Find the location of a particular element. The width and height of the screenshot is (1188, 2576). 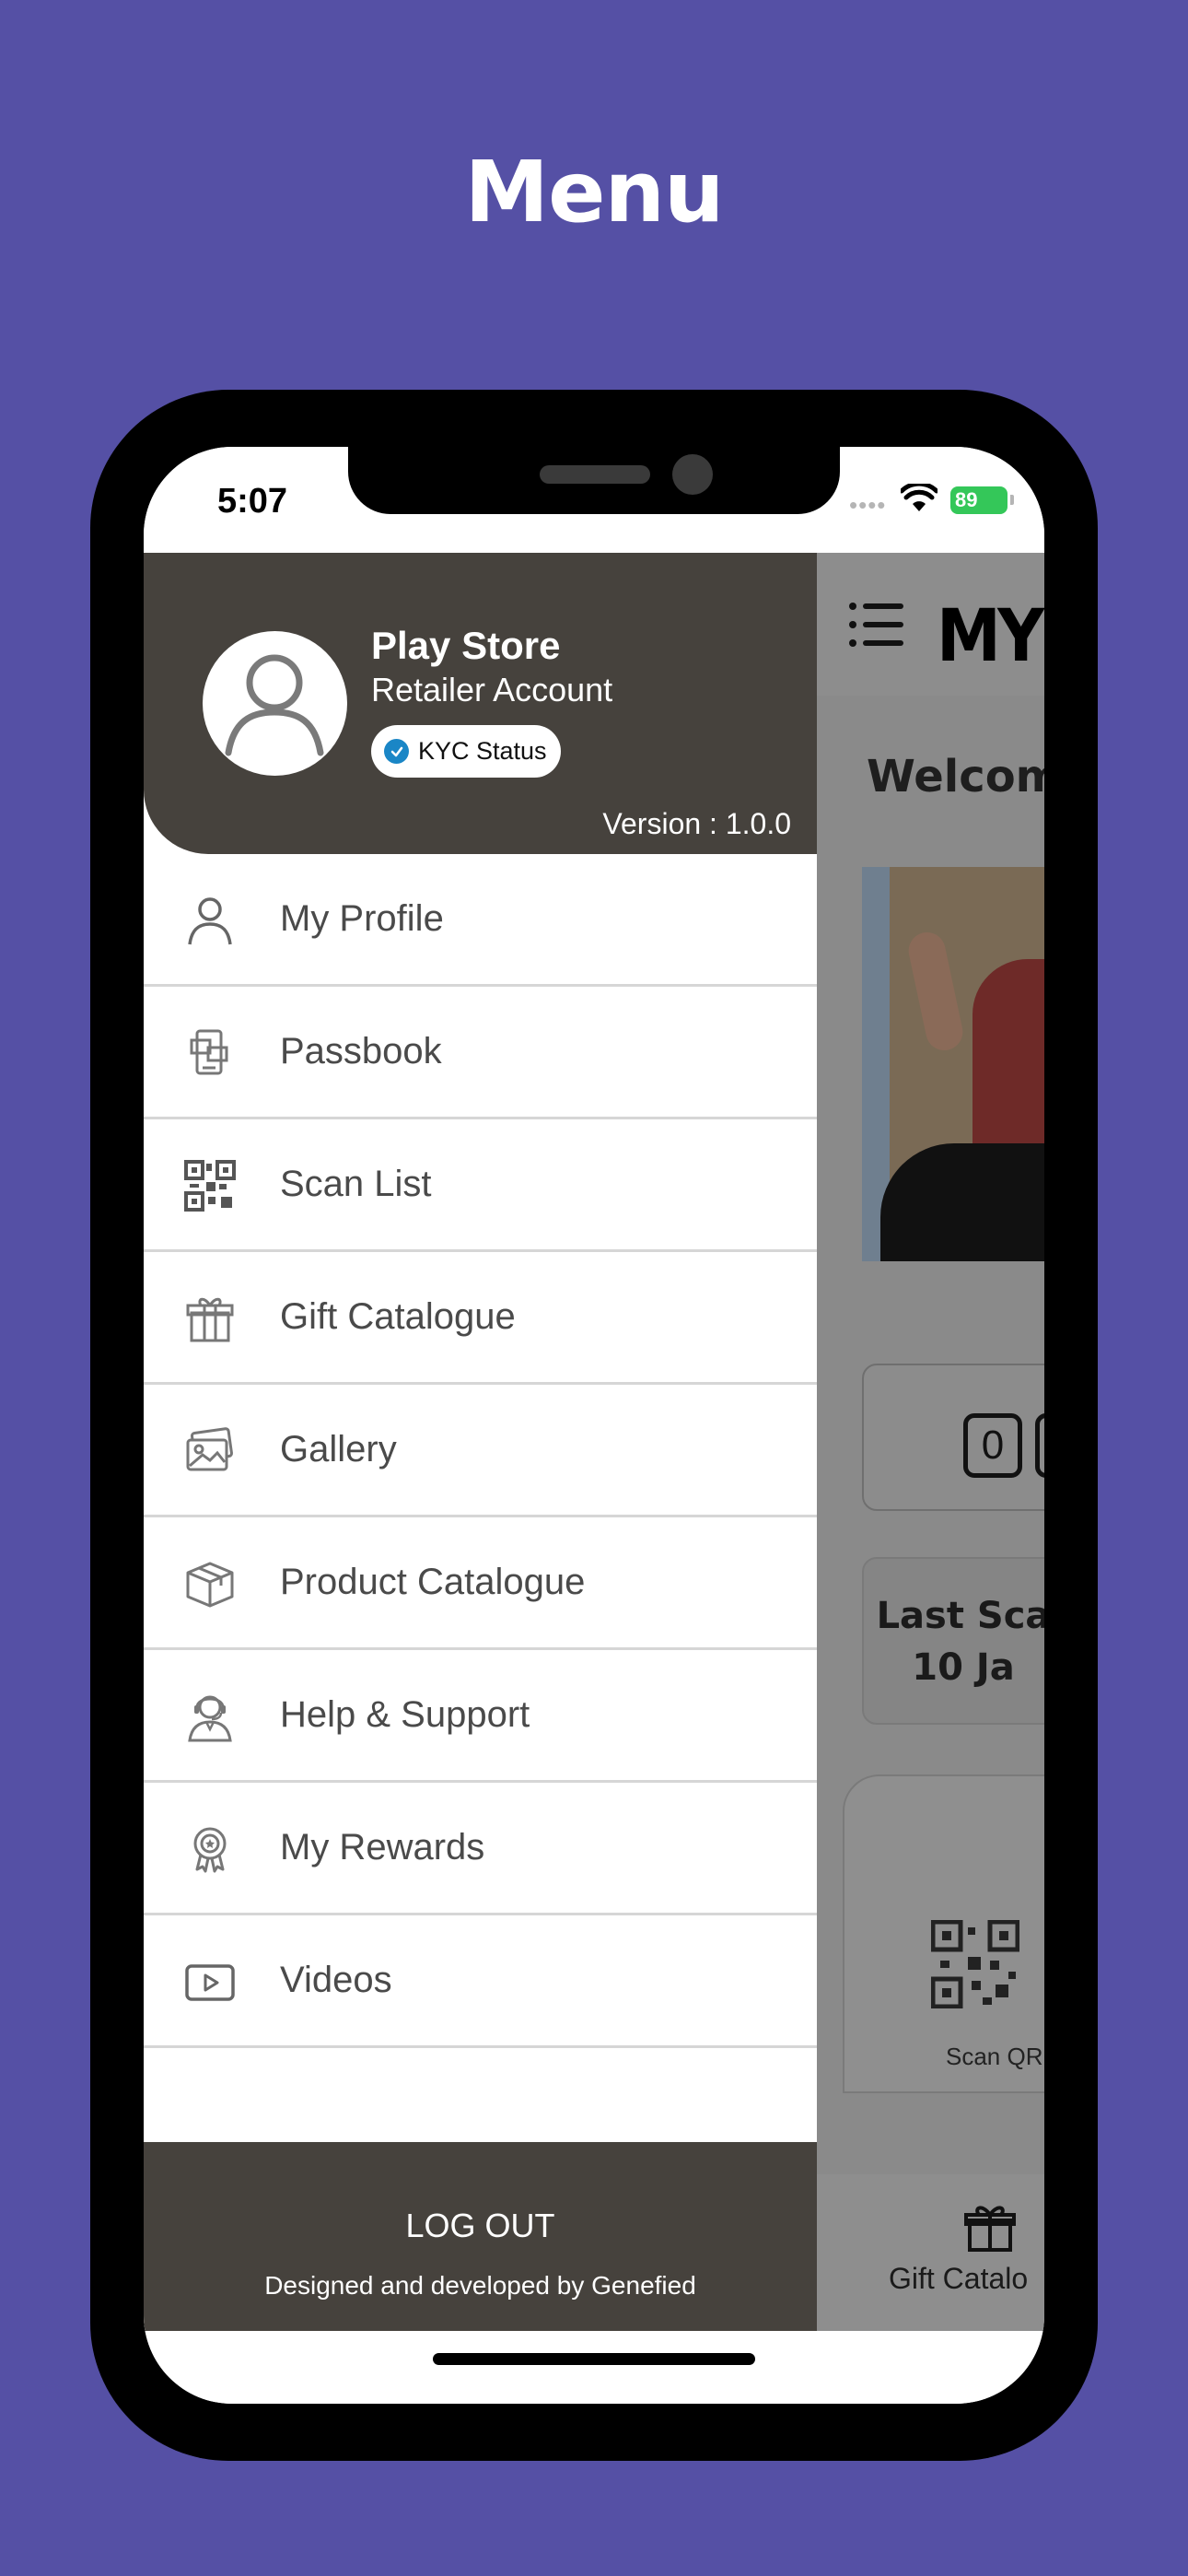

notch is located at coordinates (594, 480).